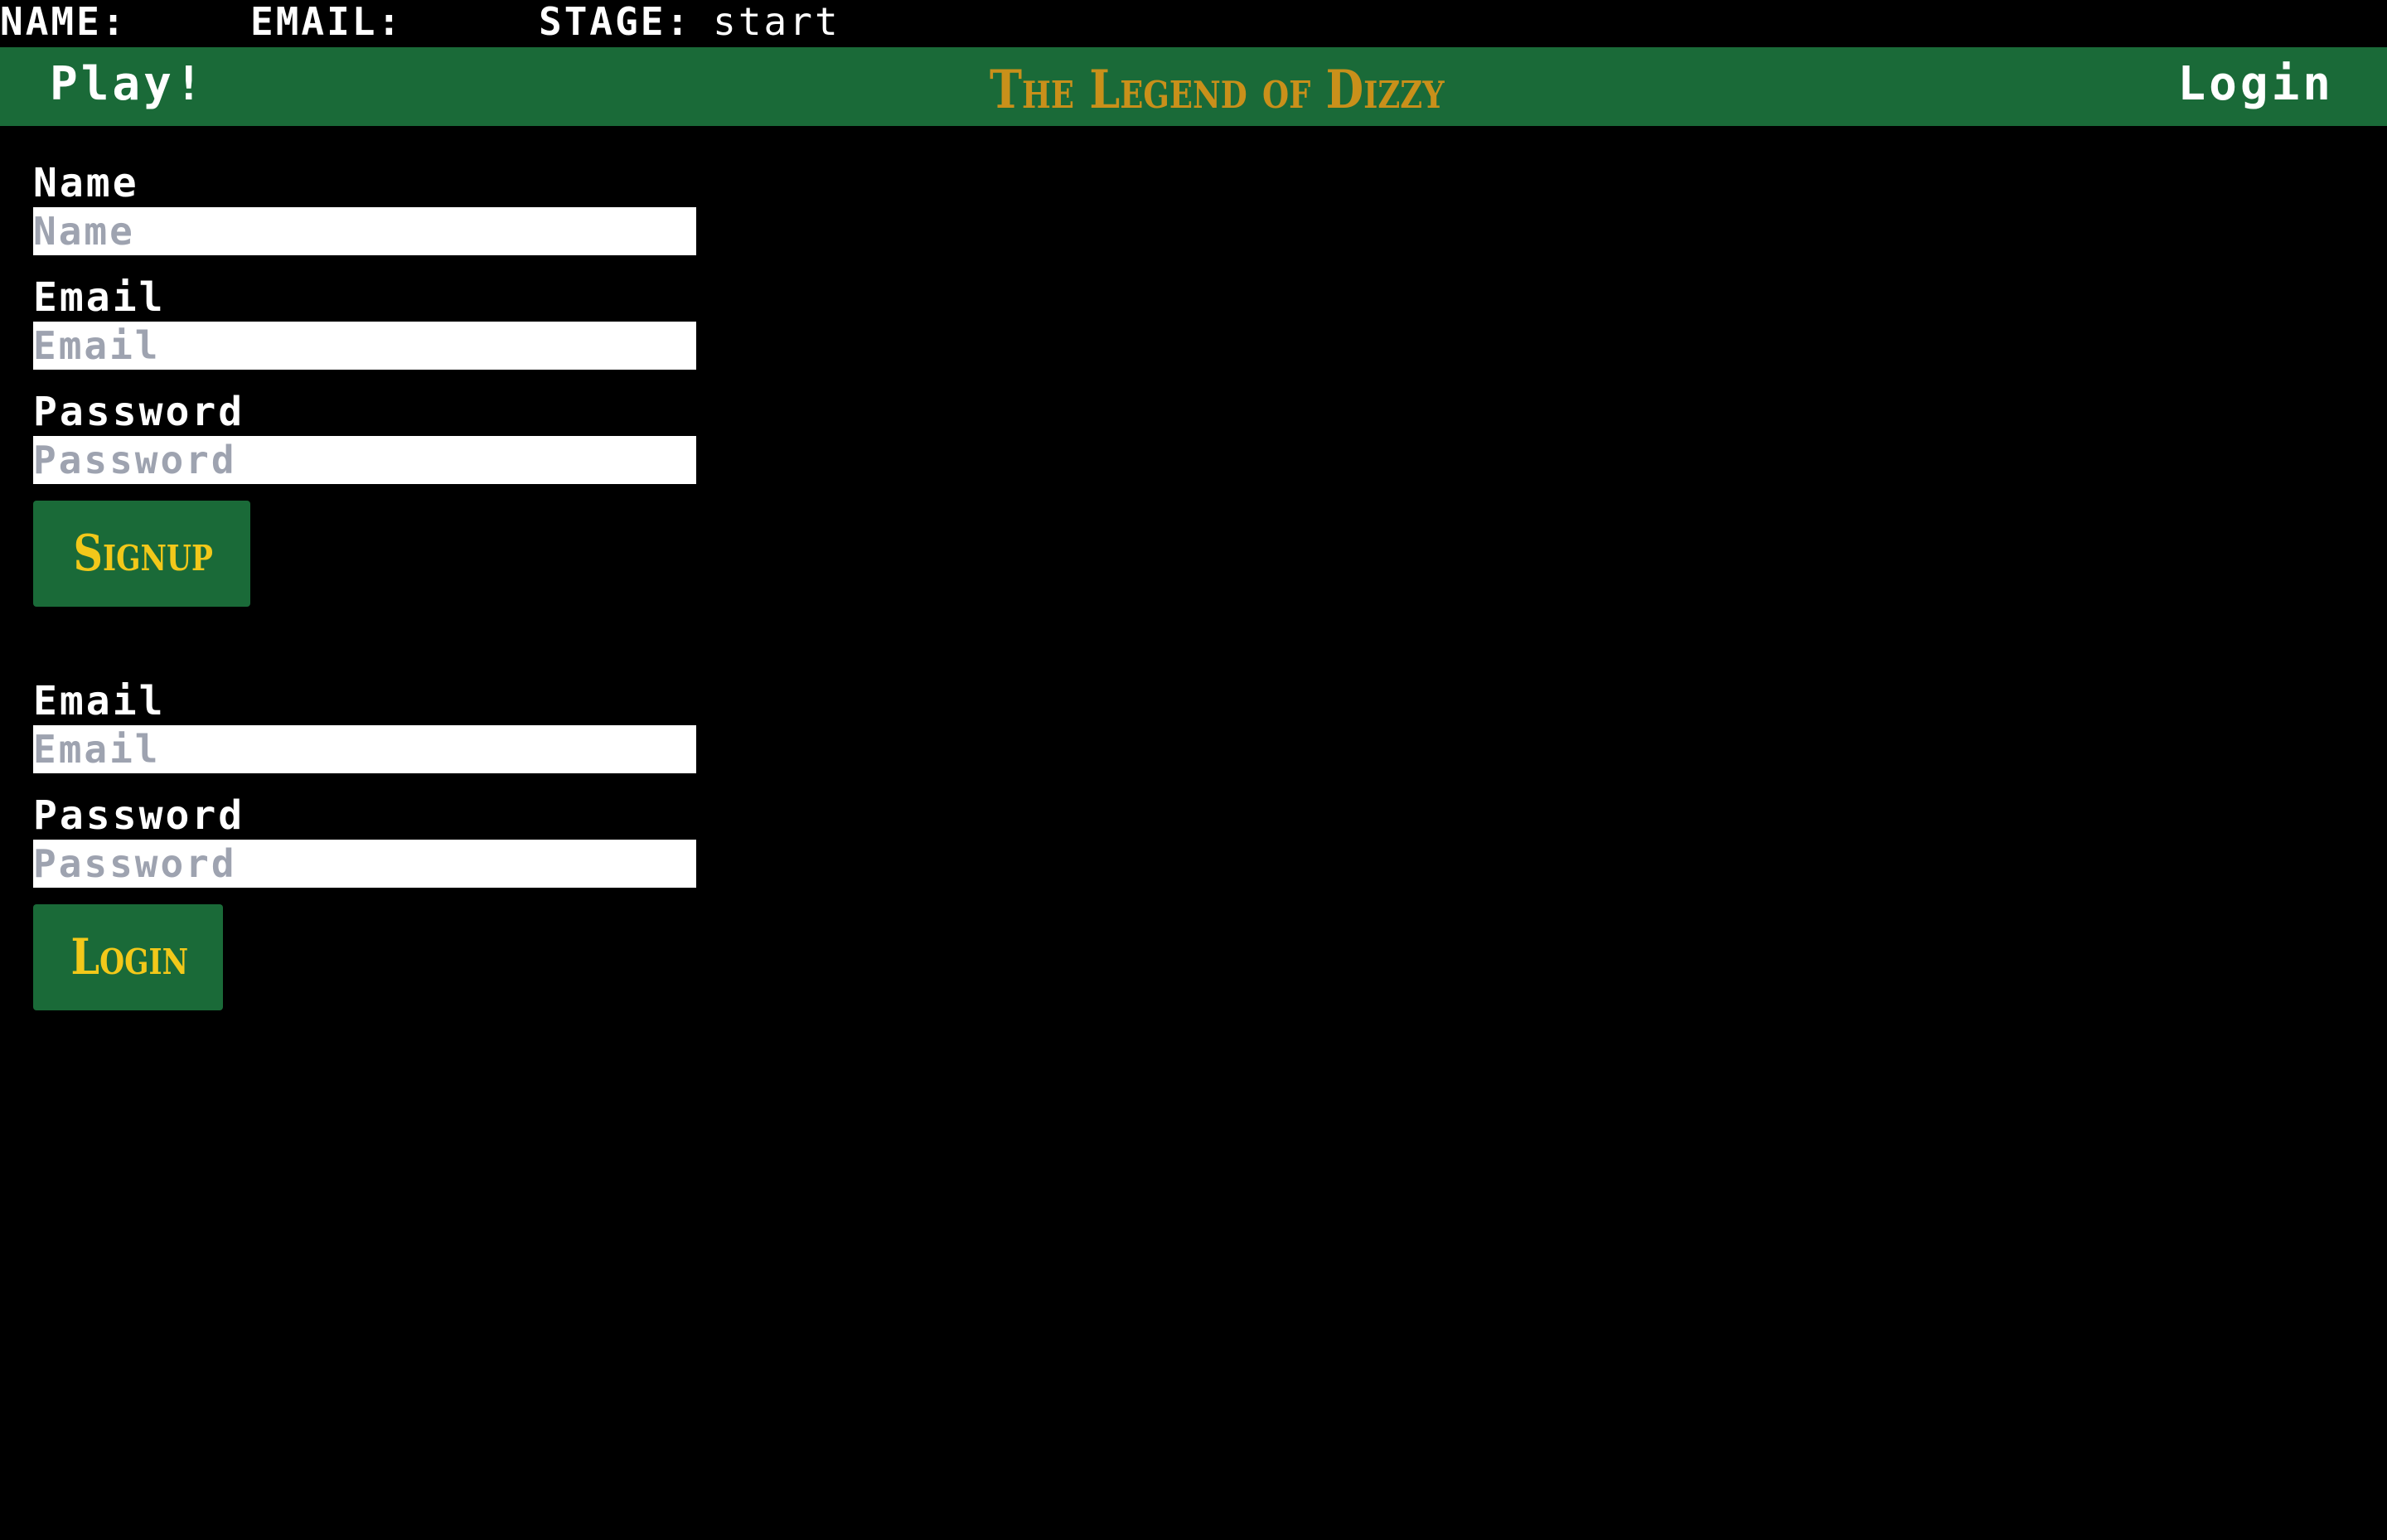  I want to click on status-email-label: EMAIL:, so click(327, 22).